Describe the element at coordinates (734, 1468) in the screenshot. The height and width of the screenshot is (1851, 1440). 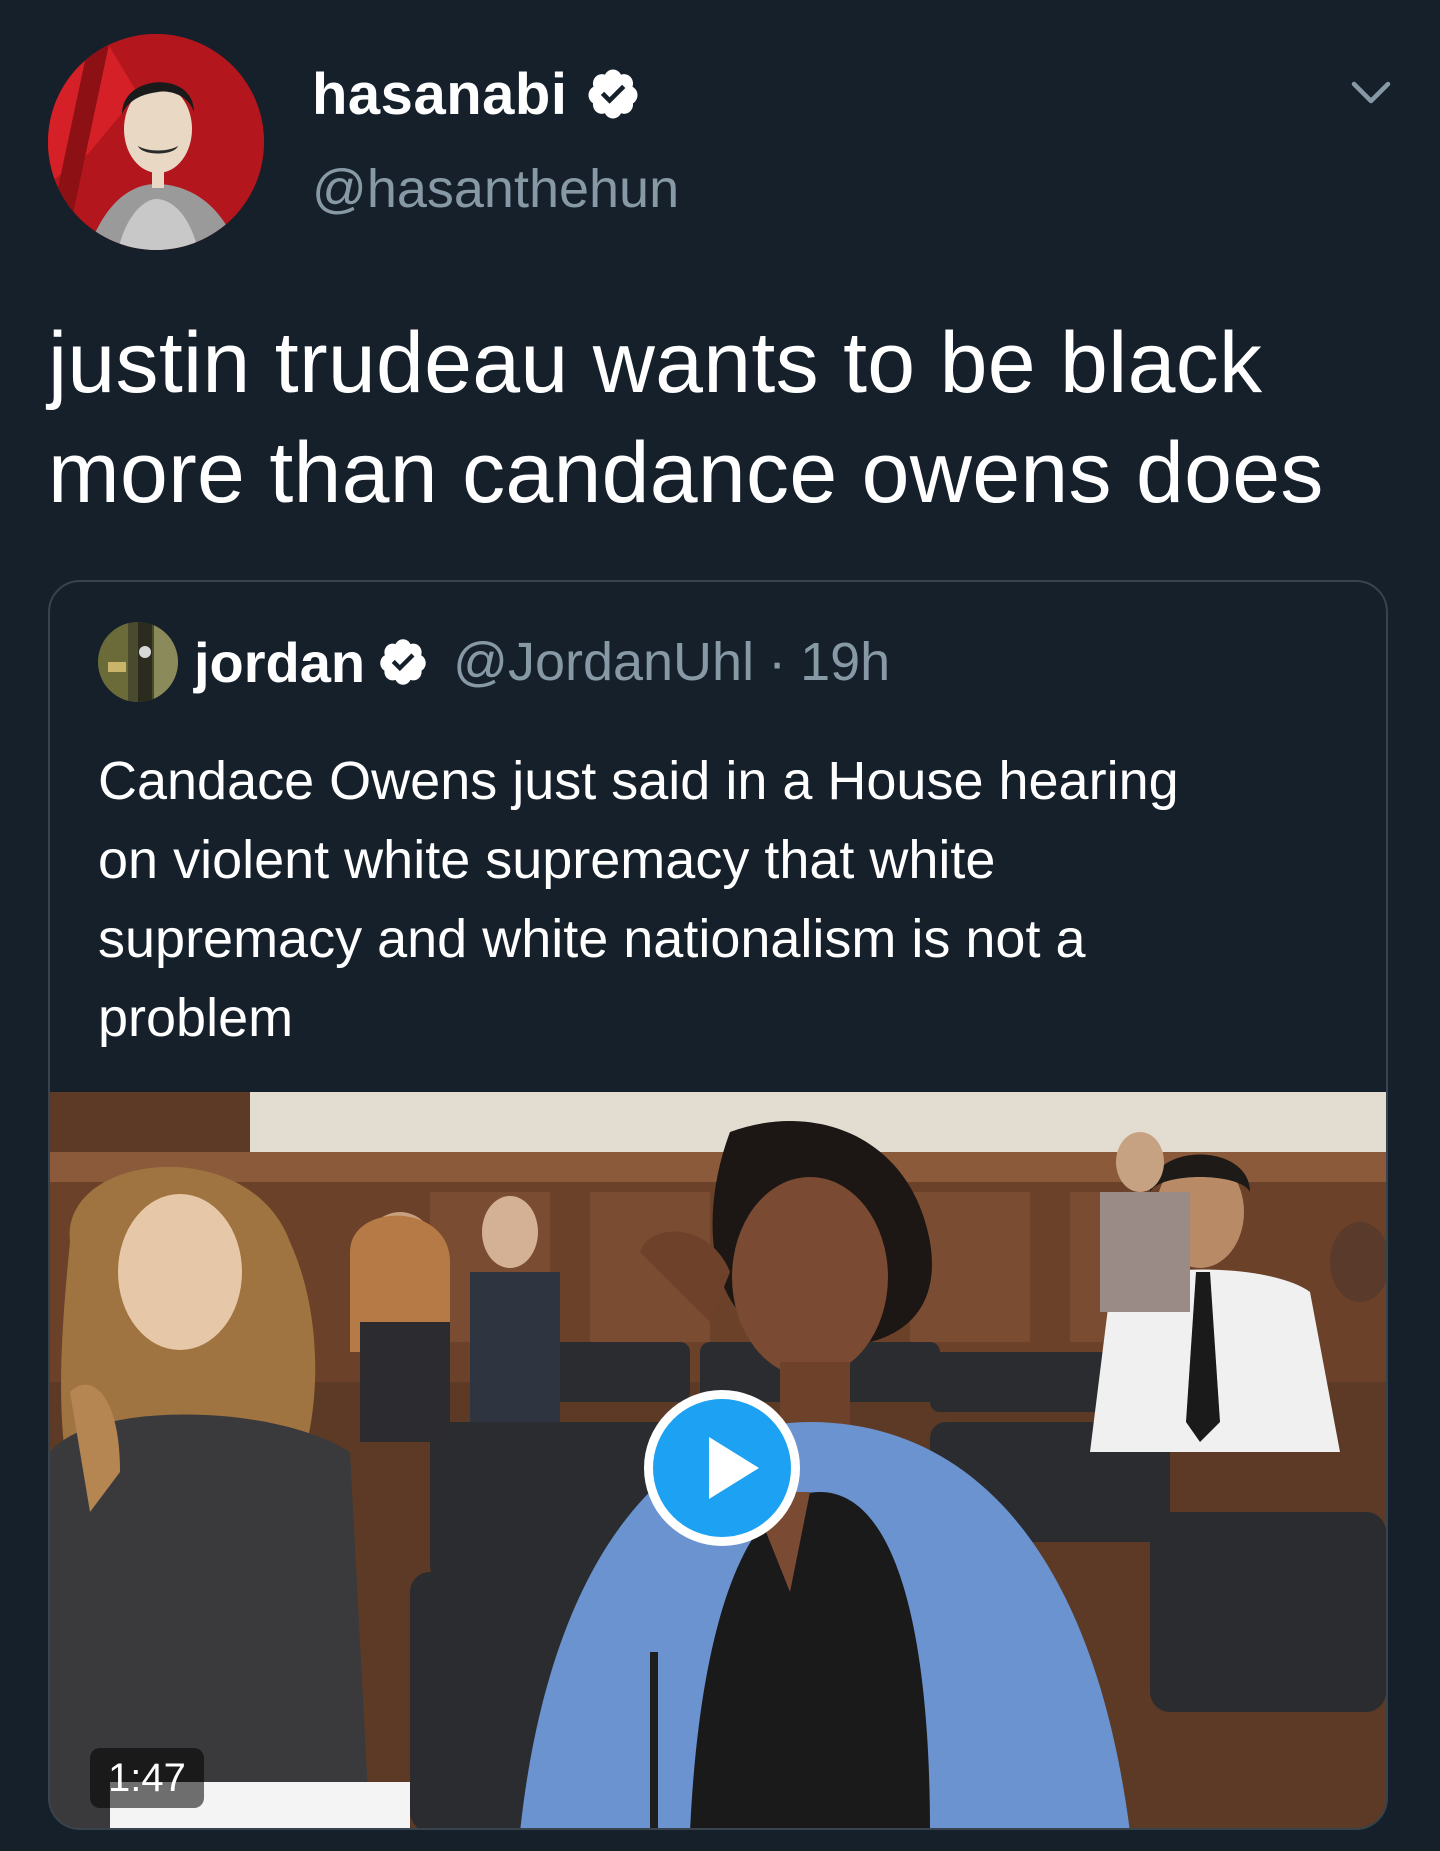
I see `play-icon` at that location.